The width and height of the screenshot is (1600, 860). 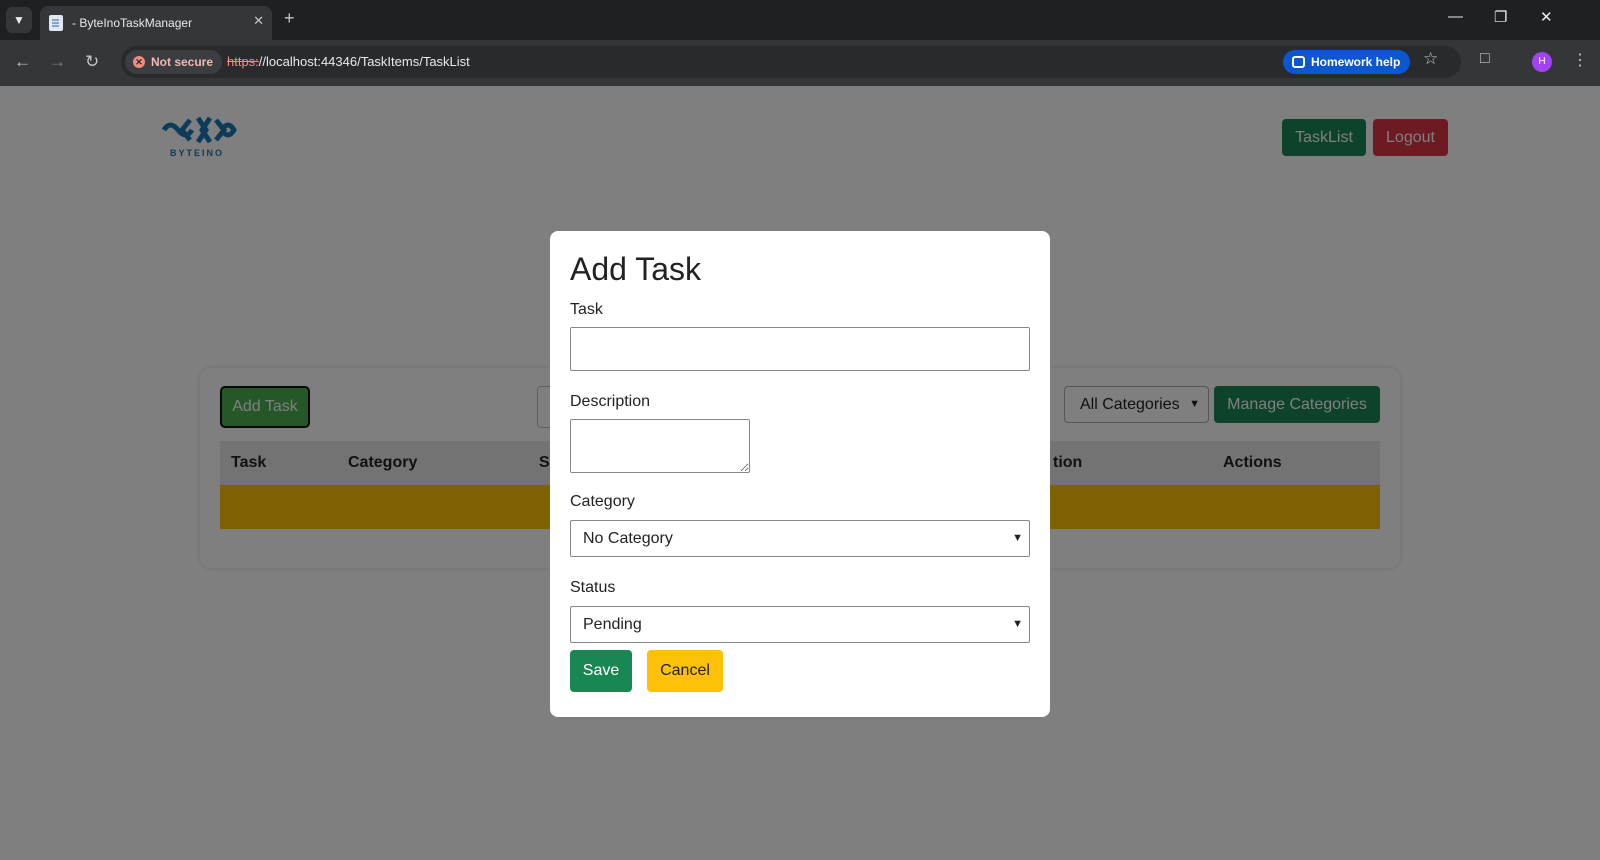 What do you see at coordinates (1298, 62) in the screenshot?
I see `lens-icon` at bounding box center [1298, 62].